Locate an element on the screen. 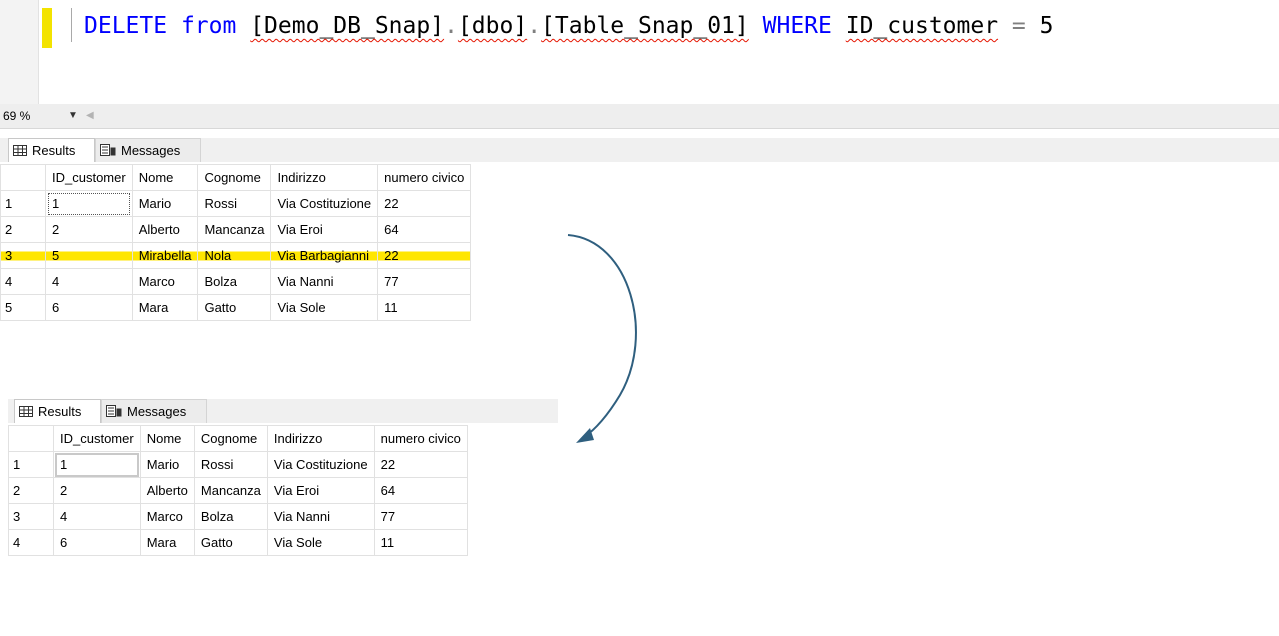 The width and height of the screenshot is (1279, 636). tab-messages-after: Messages is located at coordinates (154, 411).